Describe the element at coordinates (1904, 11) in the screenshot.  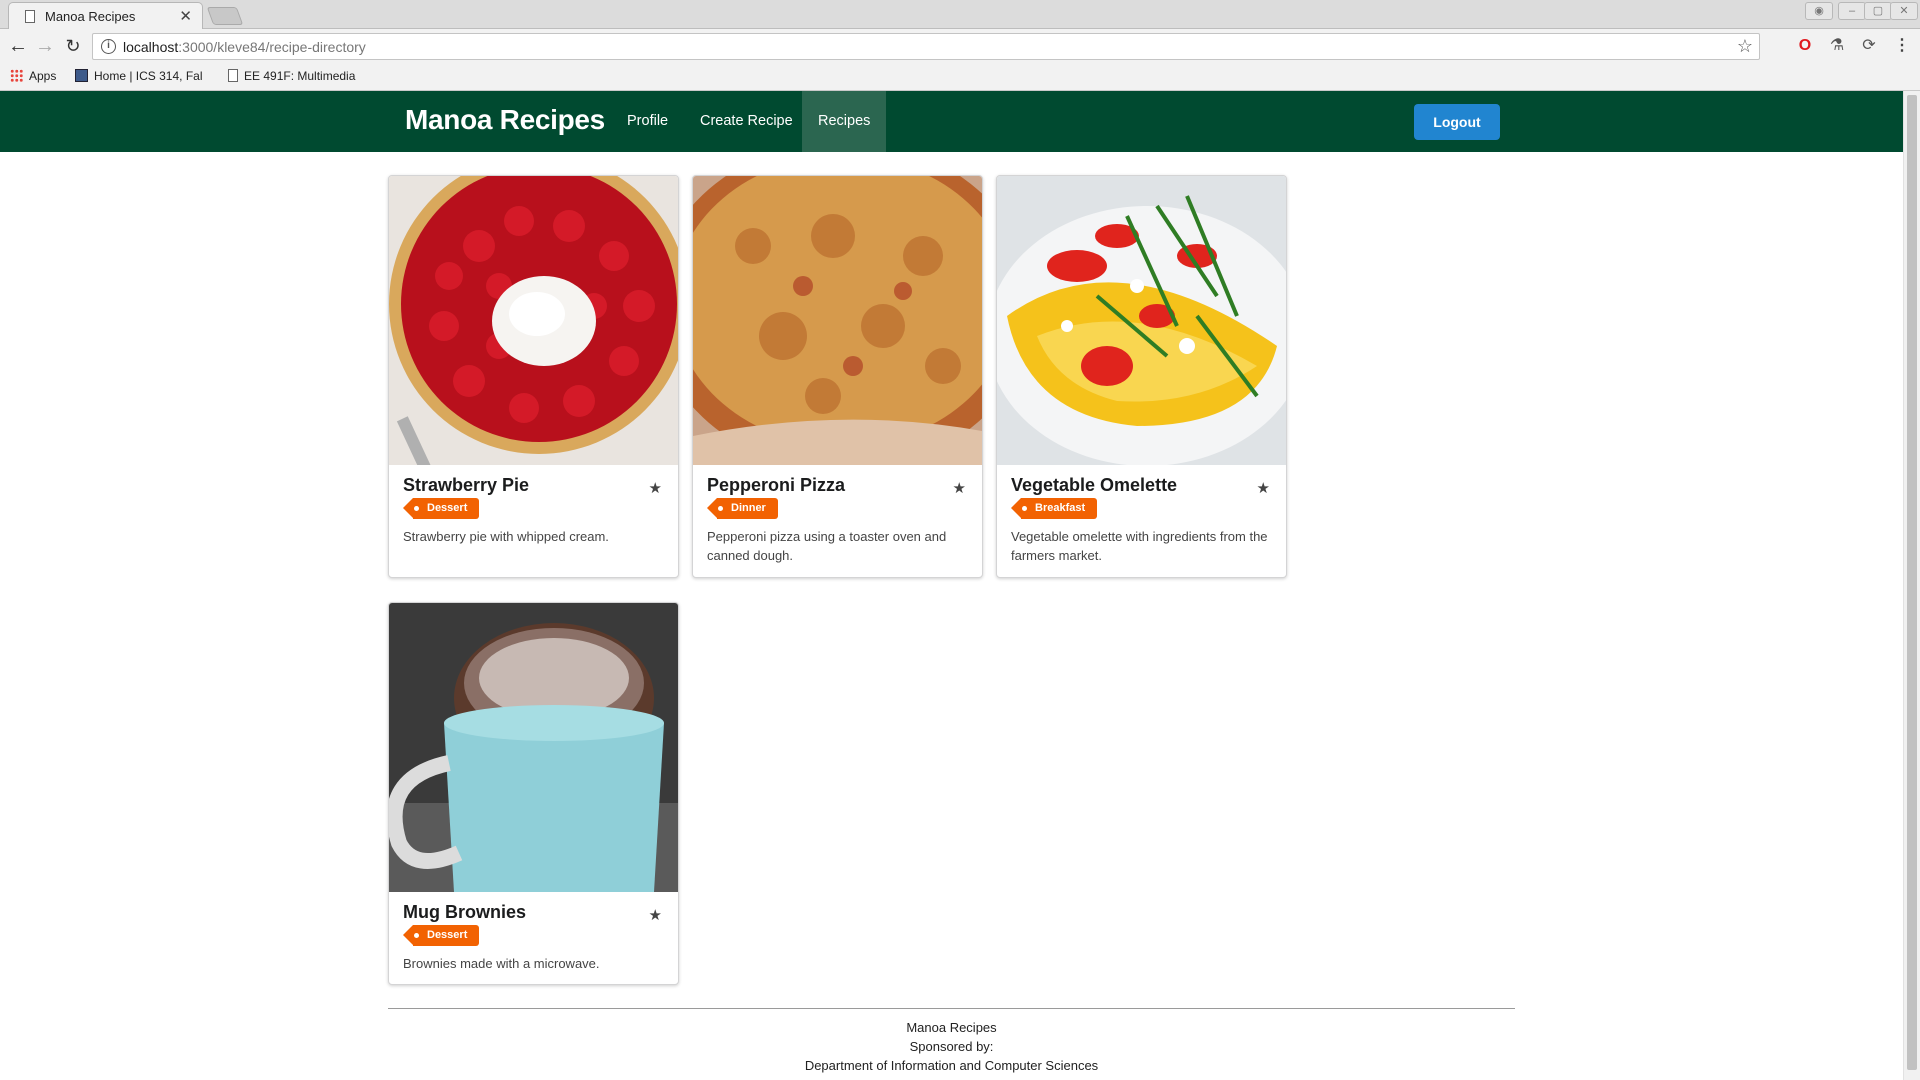
I see `close-window-button: ✕` at that location.